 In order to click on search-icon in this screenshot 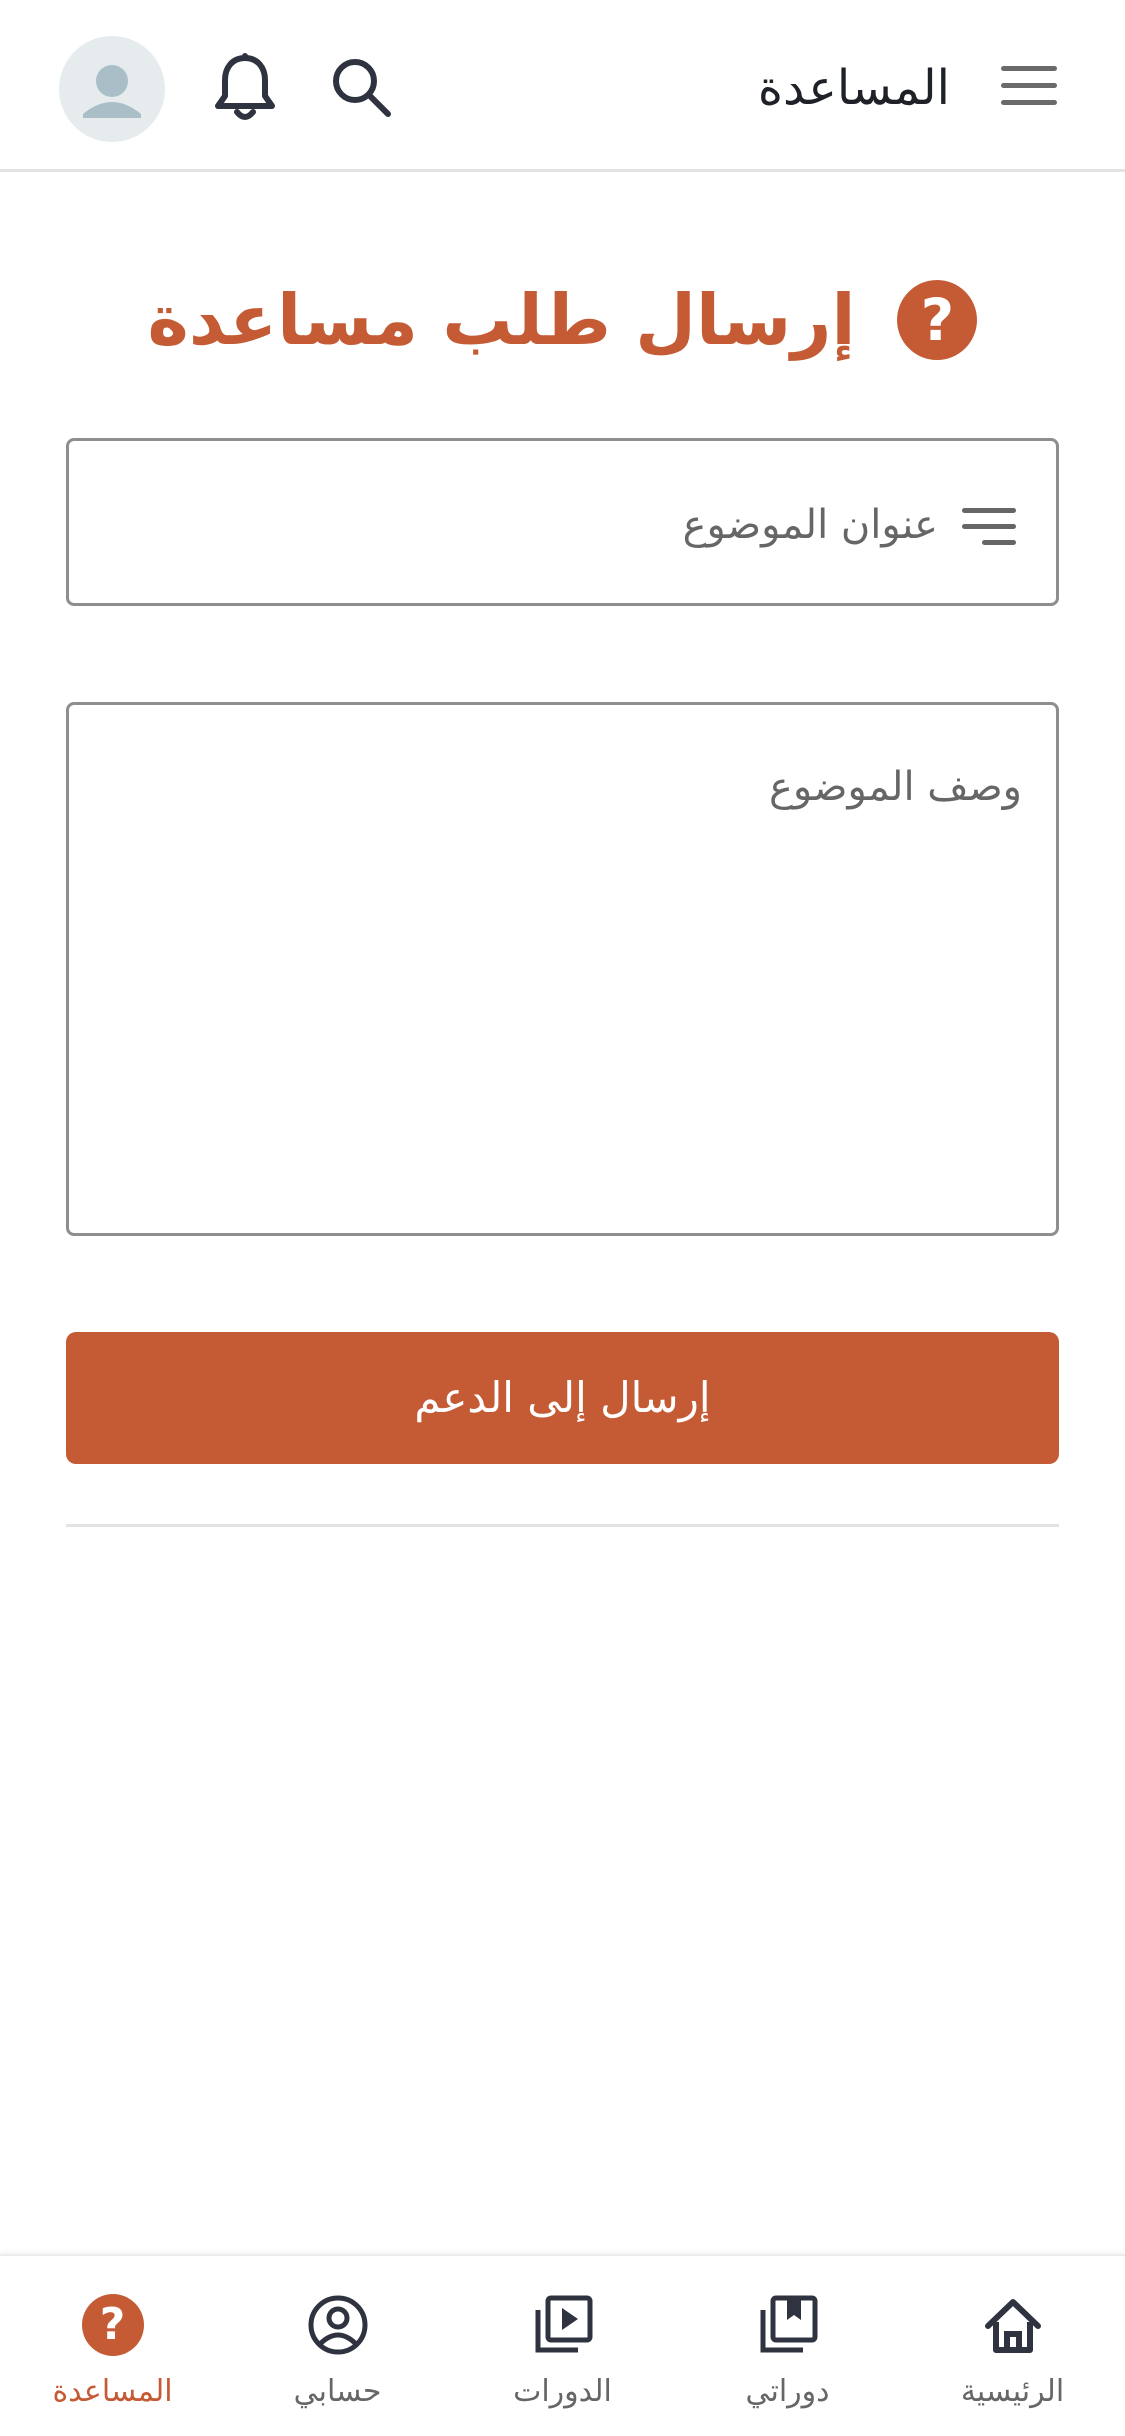, I will do `click(361, 87)`.